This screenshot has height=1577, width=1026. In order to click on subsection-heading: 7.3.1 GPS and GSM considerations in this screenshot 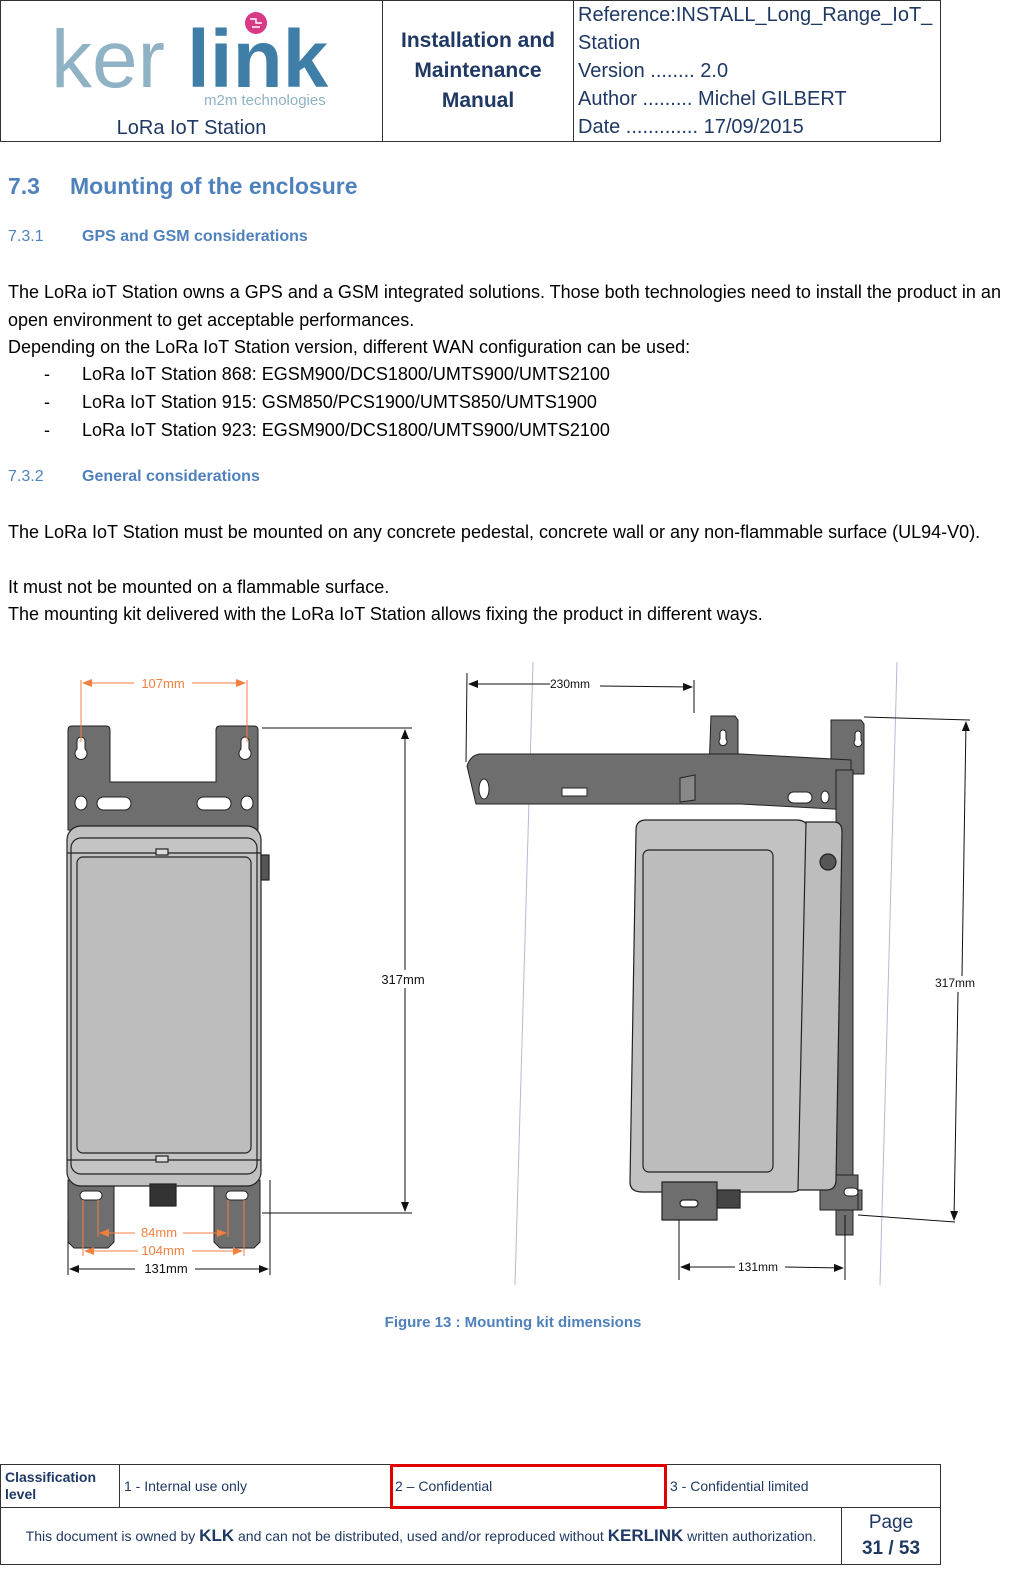, I will do `click(158, 237)`.